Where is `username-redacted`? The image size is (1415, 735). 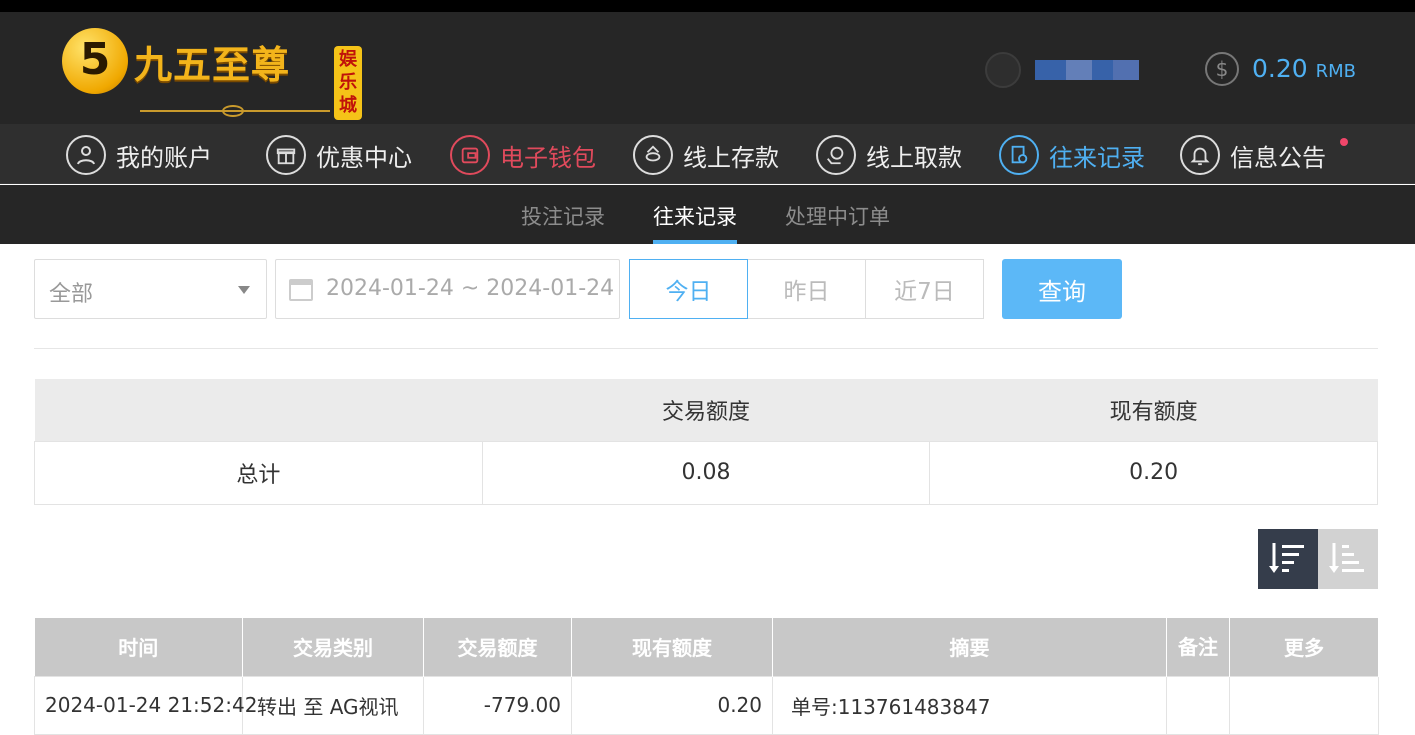 username-redacted is located at coordinates (1087, 70).